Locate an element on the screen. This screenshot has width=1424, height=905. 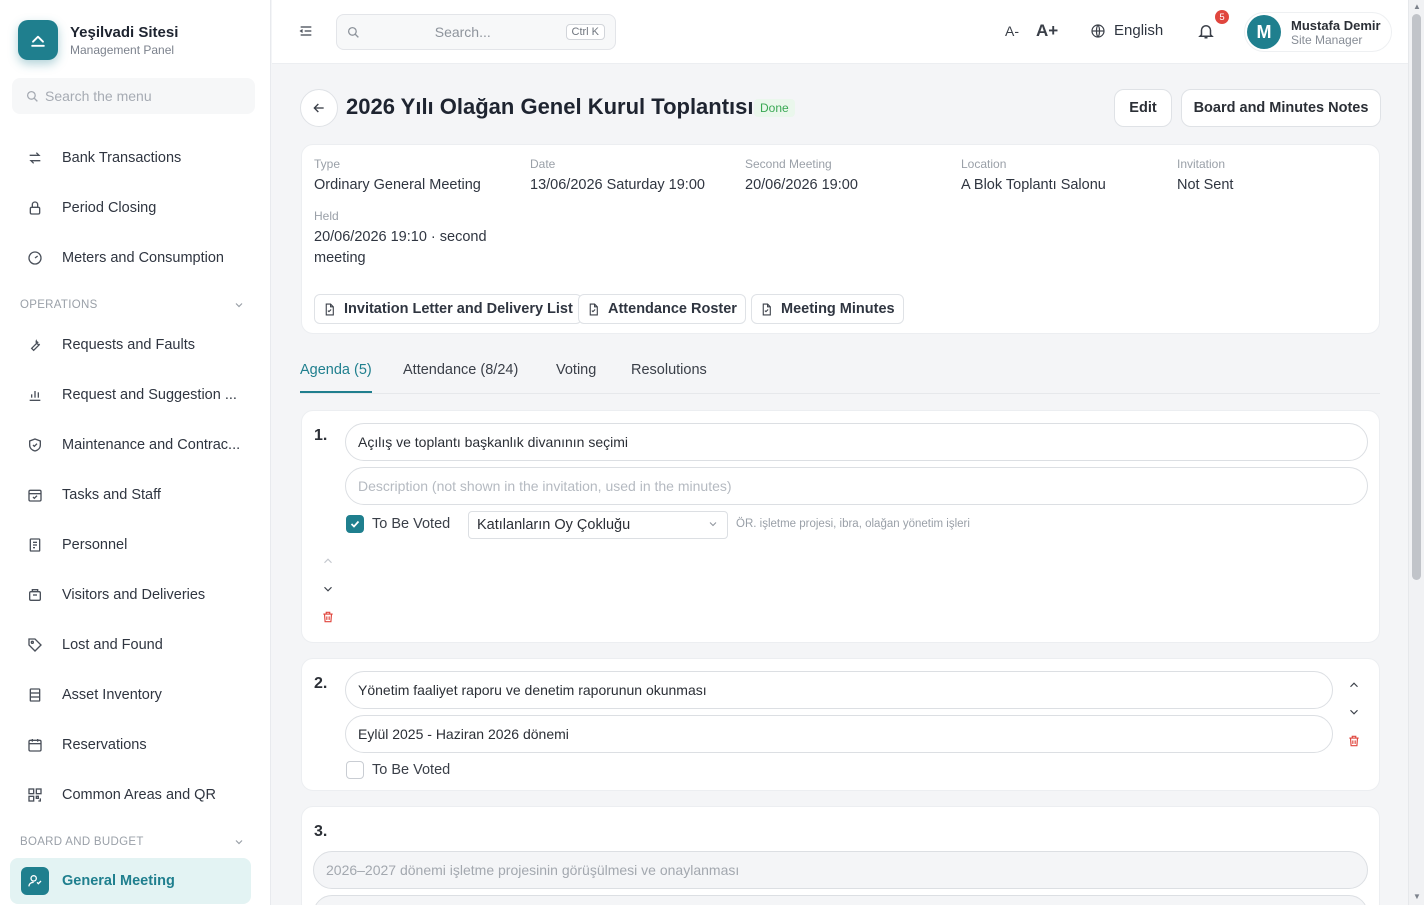
info-value: Not Sent is located at coordinates (1205, 185).